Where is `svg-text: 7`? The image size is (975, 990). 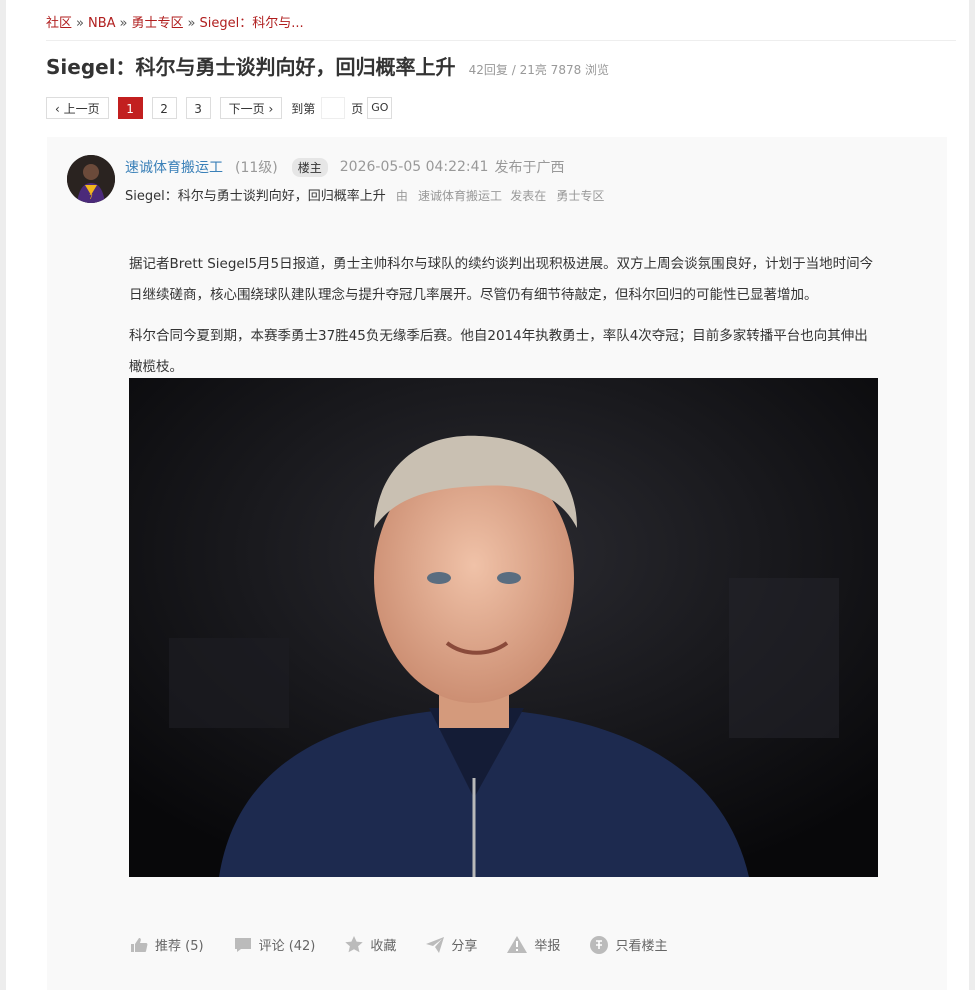
svg-text: 7 is located at coordinates (91, 197).